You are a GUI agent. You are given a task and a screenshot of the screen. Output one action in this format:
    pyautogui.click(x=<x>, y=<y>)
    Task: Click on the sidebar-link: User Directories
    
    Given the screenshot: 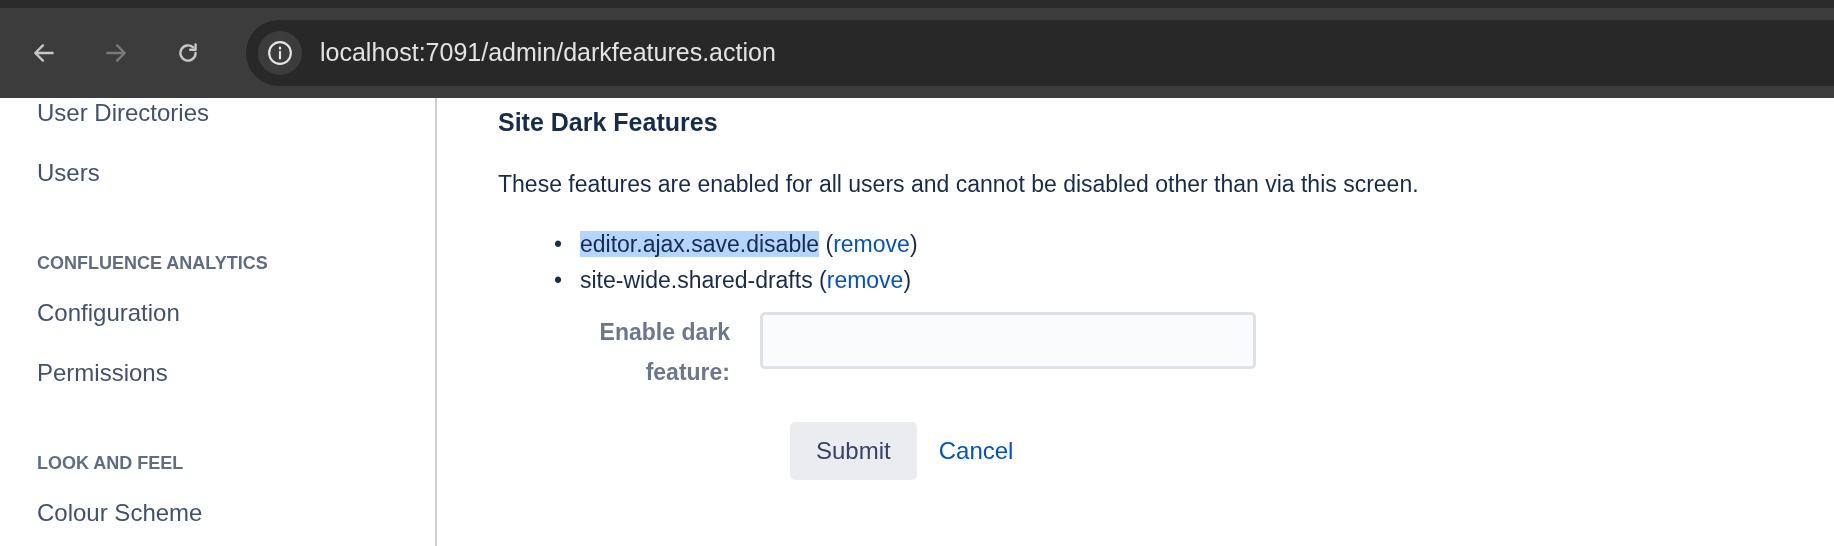 What is the action you would take?
    pyautogui.click(x=123, y=120)
    